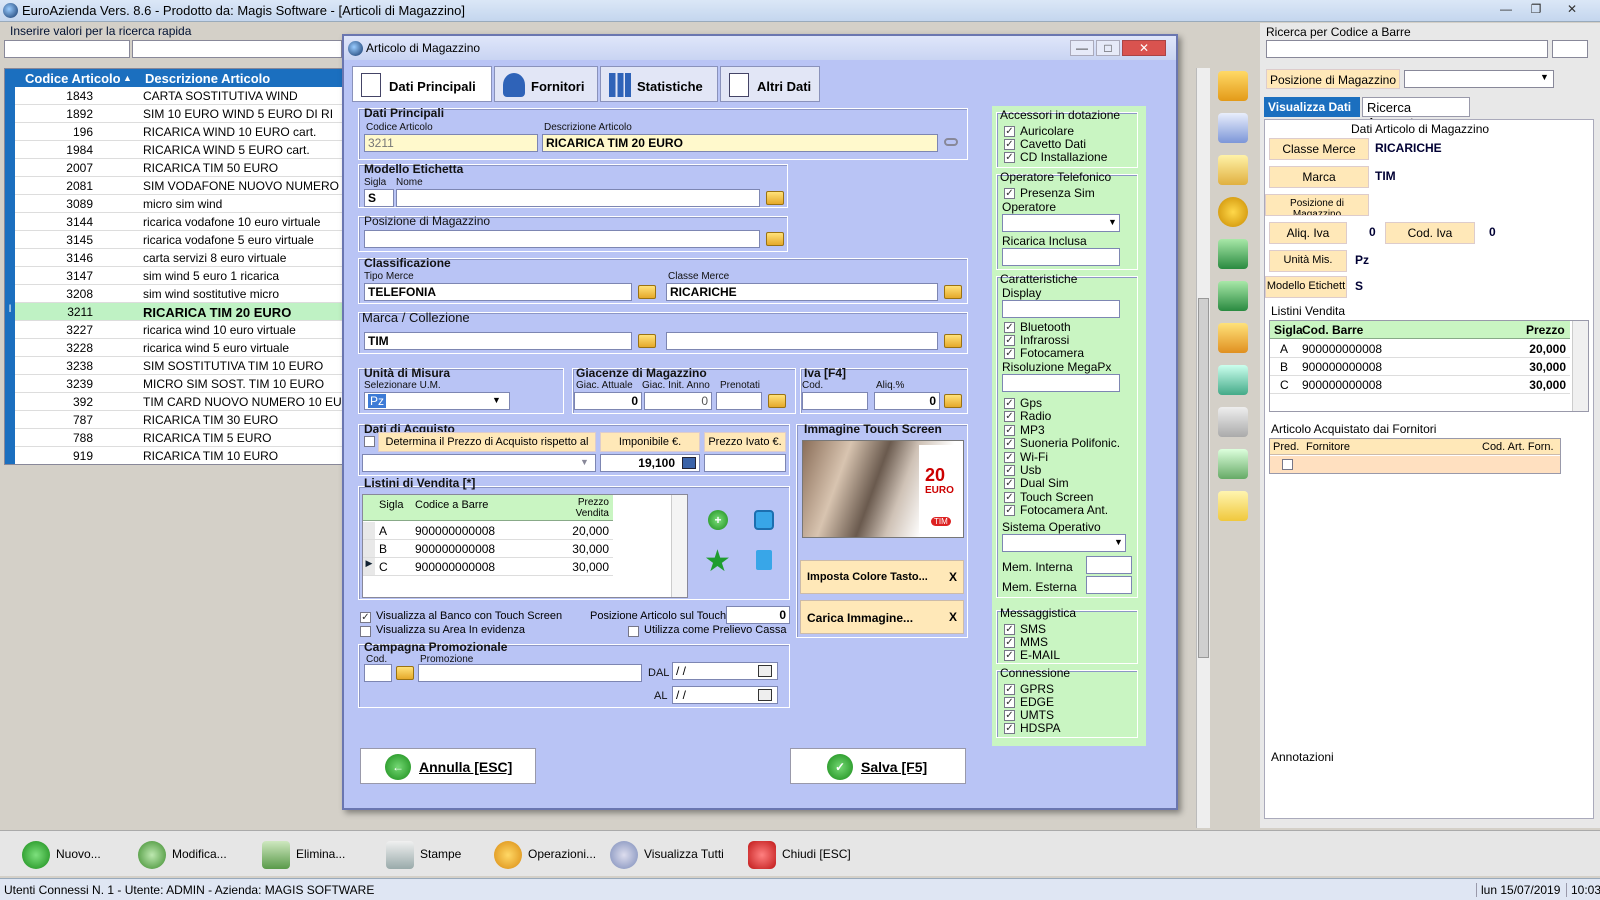 The image size is (1600, 900). What do you see at coordinates (679, 546) in the screenshot?
I see `listini-scrollbar` at bounding box center [679, 546].